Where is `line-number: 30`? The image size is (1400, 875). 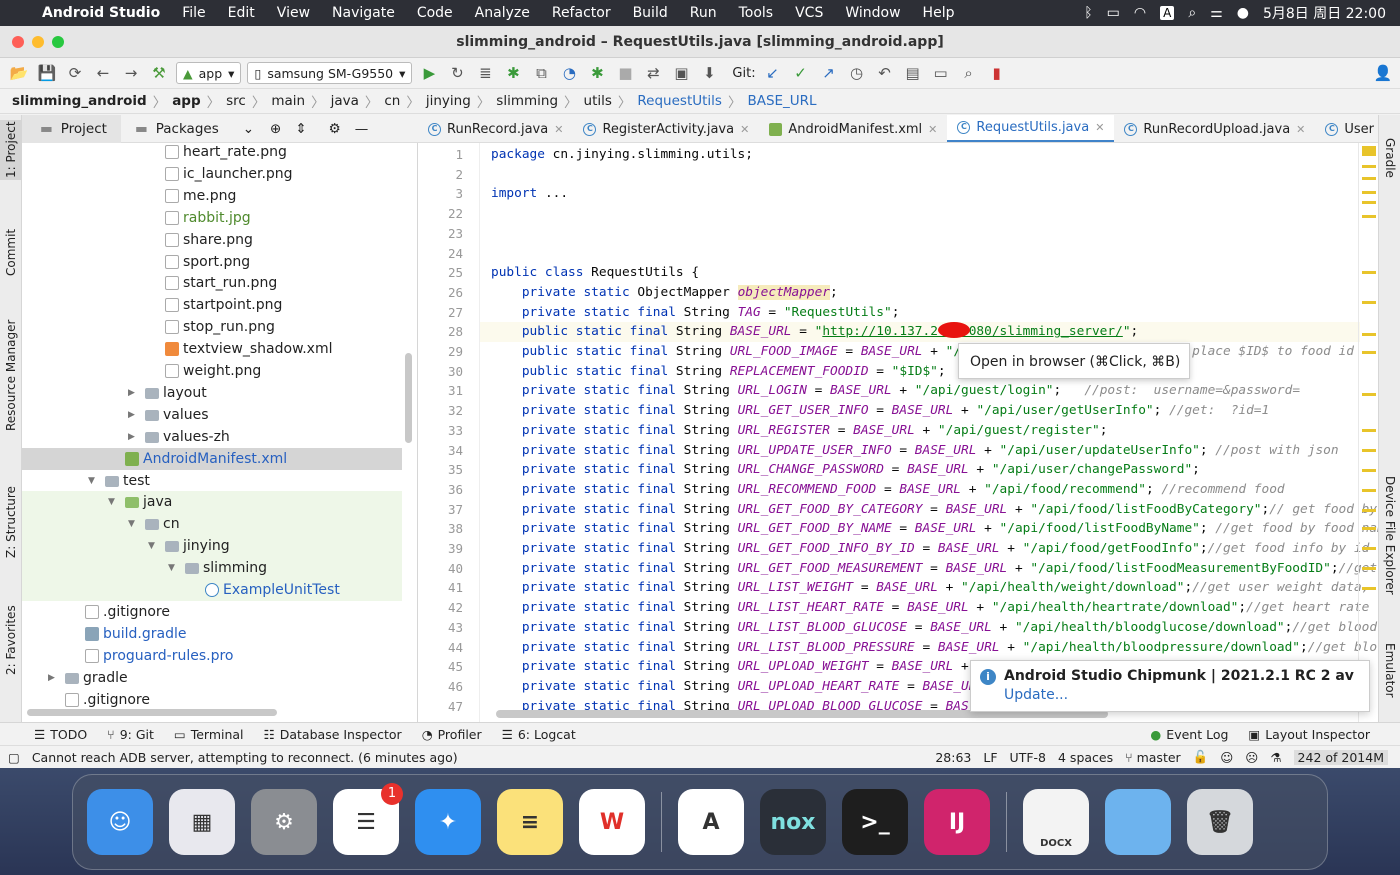 line-number: 30 is located at coordinates (455, 372).